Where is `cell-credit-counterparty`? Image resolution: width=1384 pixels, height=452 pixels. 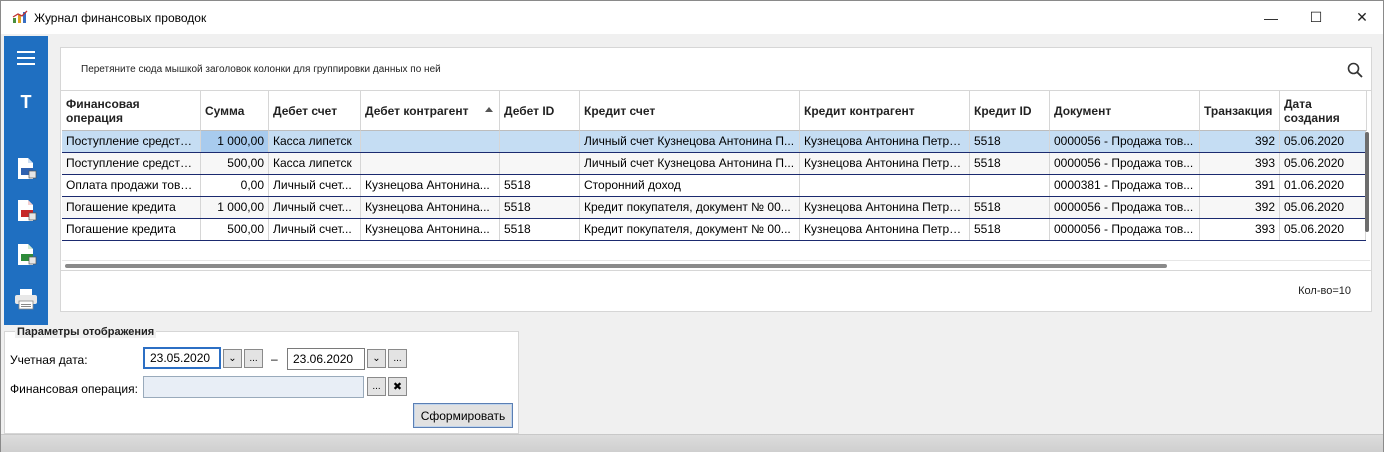
cell-credit-counterparty is located at coordinates (885, 185).